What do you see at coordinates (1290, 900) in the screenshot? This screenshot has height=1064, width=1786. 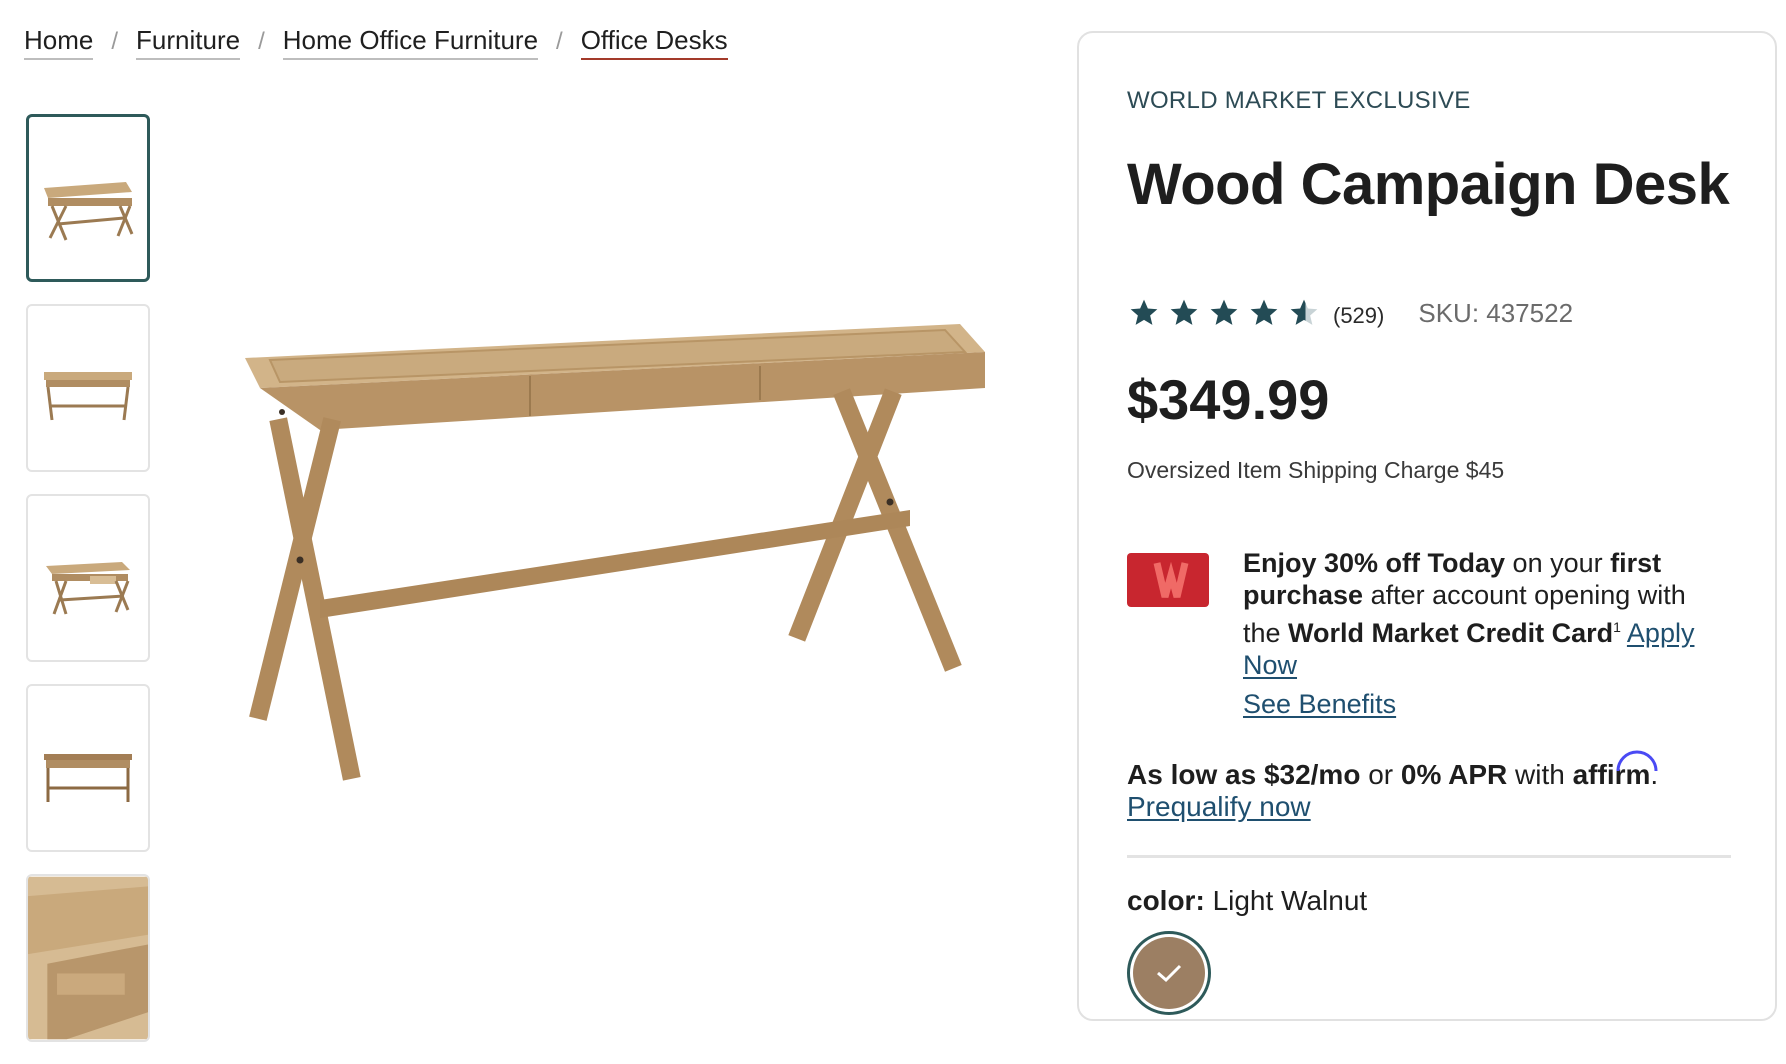 I see `color-value: Light Walnut` at bounding box center [1290, 900].